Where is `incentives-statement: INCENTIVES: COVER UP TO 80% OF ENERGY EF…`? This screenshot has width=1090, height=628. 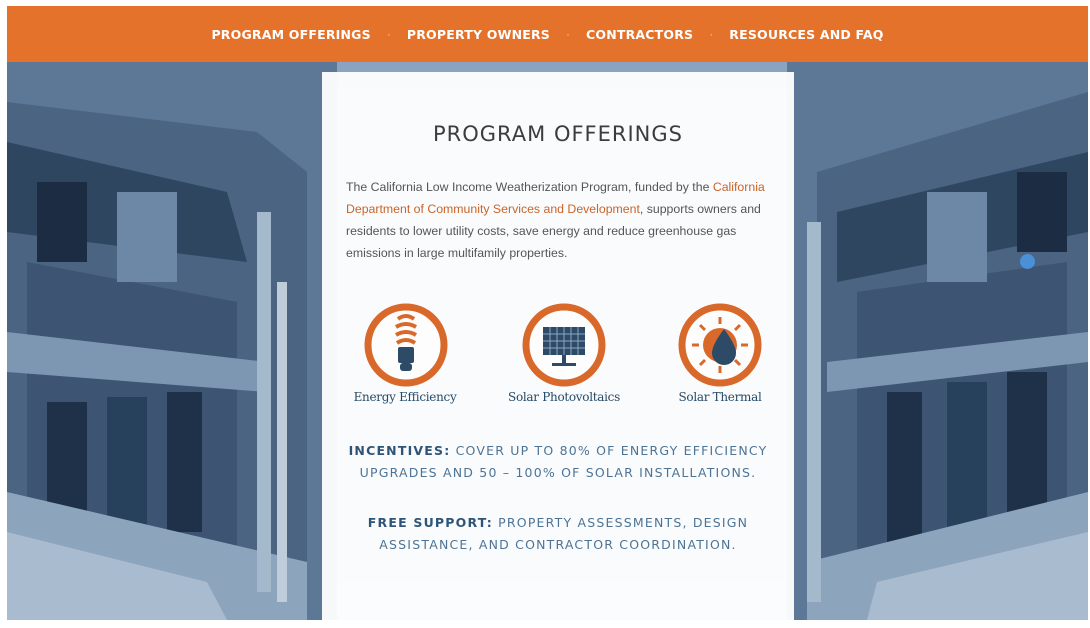 incentives-statement: INCENTIVES: COVER UP TO 80% OF ENERGY EF… is located at coordinates (558, 462).